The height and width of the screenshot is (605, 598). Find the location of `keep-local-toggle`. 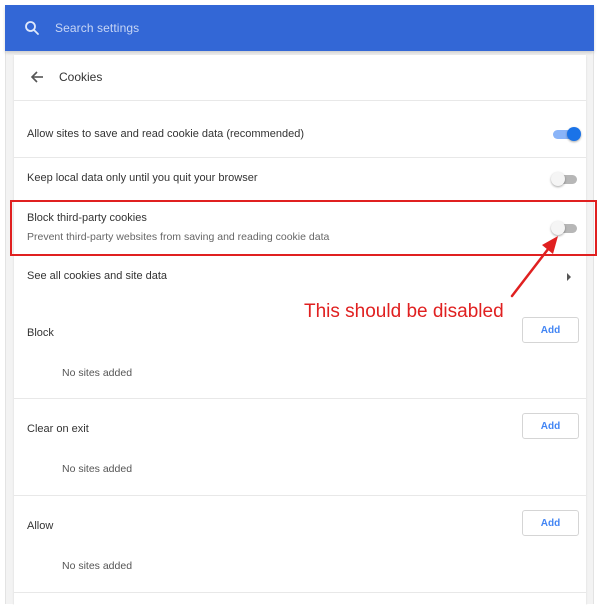

keep-local-toggle is located at coordinates (566, 179).